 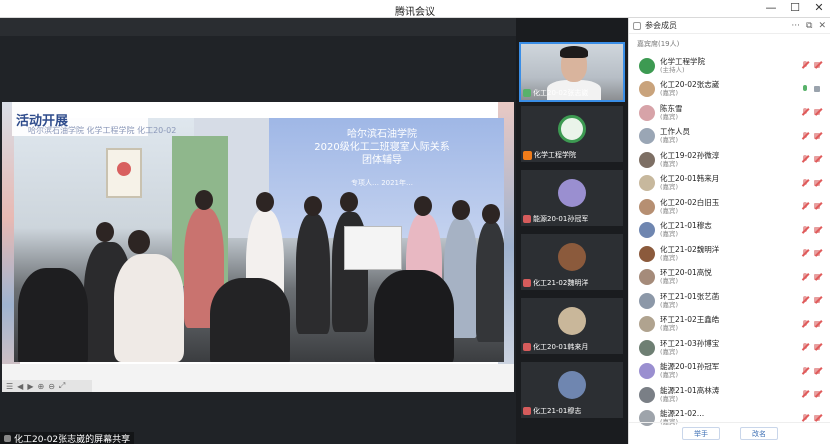 What do you see at coordinates (20, 386) in the screenshot?
I see `prev-icon: ◀` at bounding box center [20, 386].